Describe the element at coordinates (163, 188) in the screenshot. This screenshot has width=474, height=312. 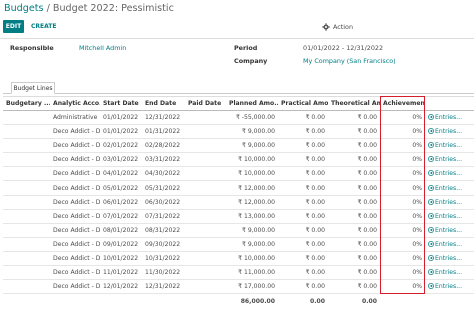
I see `cell-end-date: 05/31/2022` at that location.